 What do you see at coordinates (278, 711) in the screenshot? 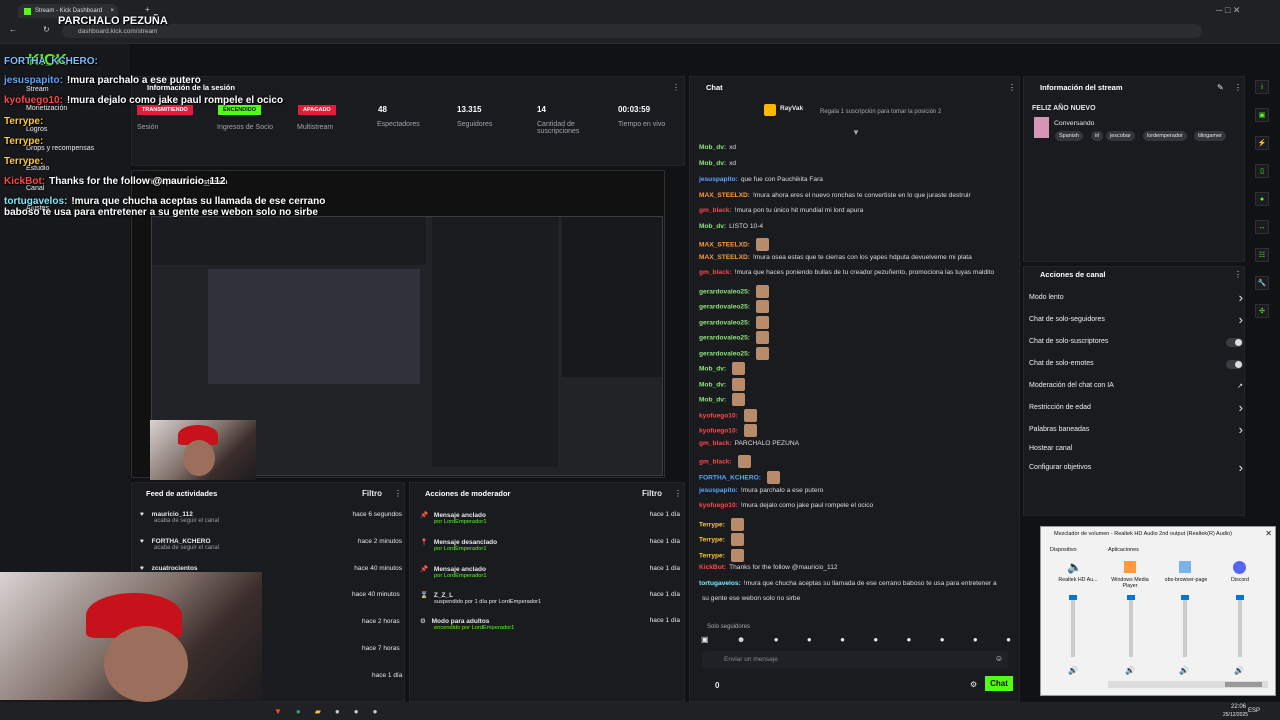
I see `brave-icon: ▼` at bounding box center [278, 711].